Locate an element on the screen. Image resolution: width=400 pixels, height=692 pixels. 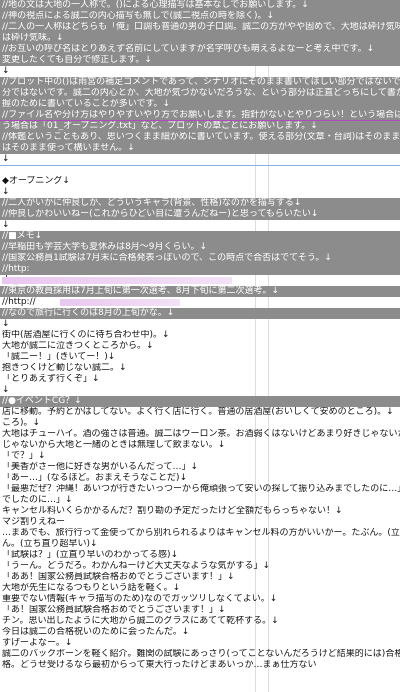
editor-line: 「試験は？」(立直り早いのわかってる感)↓ is located at coordinates (200, 555).